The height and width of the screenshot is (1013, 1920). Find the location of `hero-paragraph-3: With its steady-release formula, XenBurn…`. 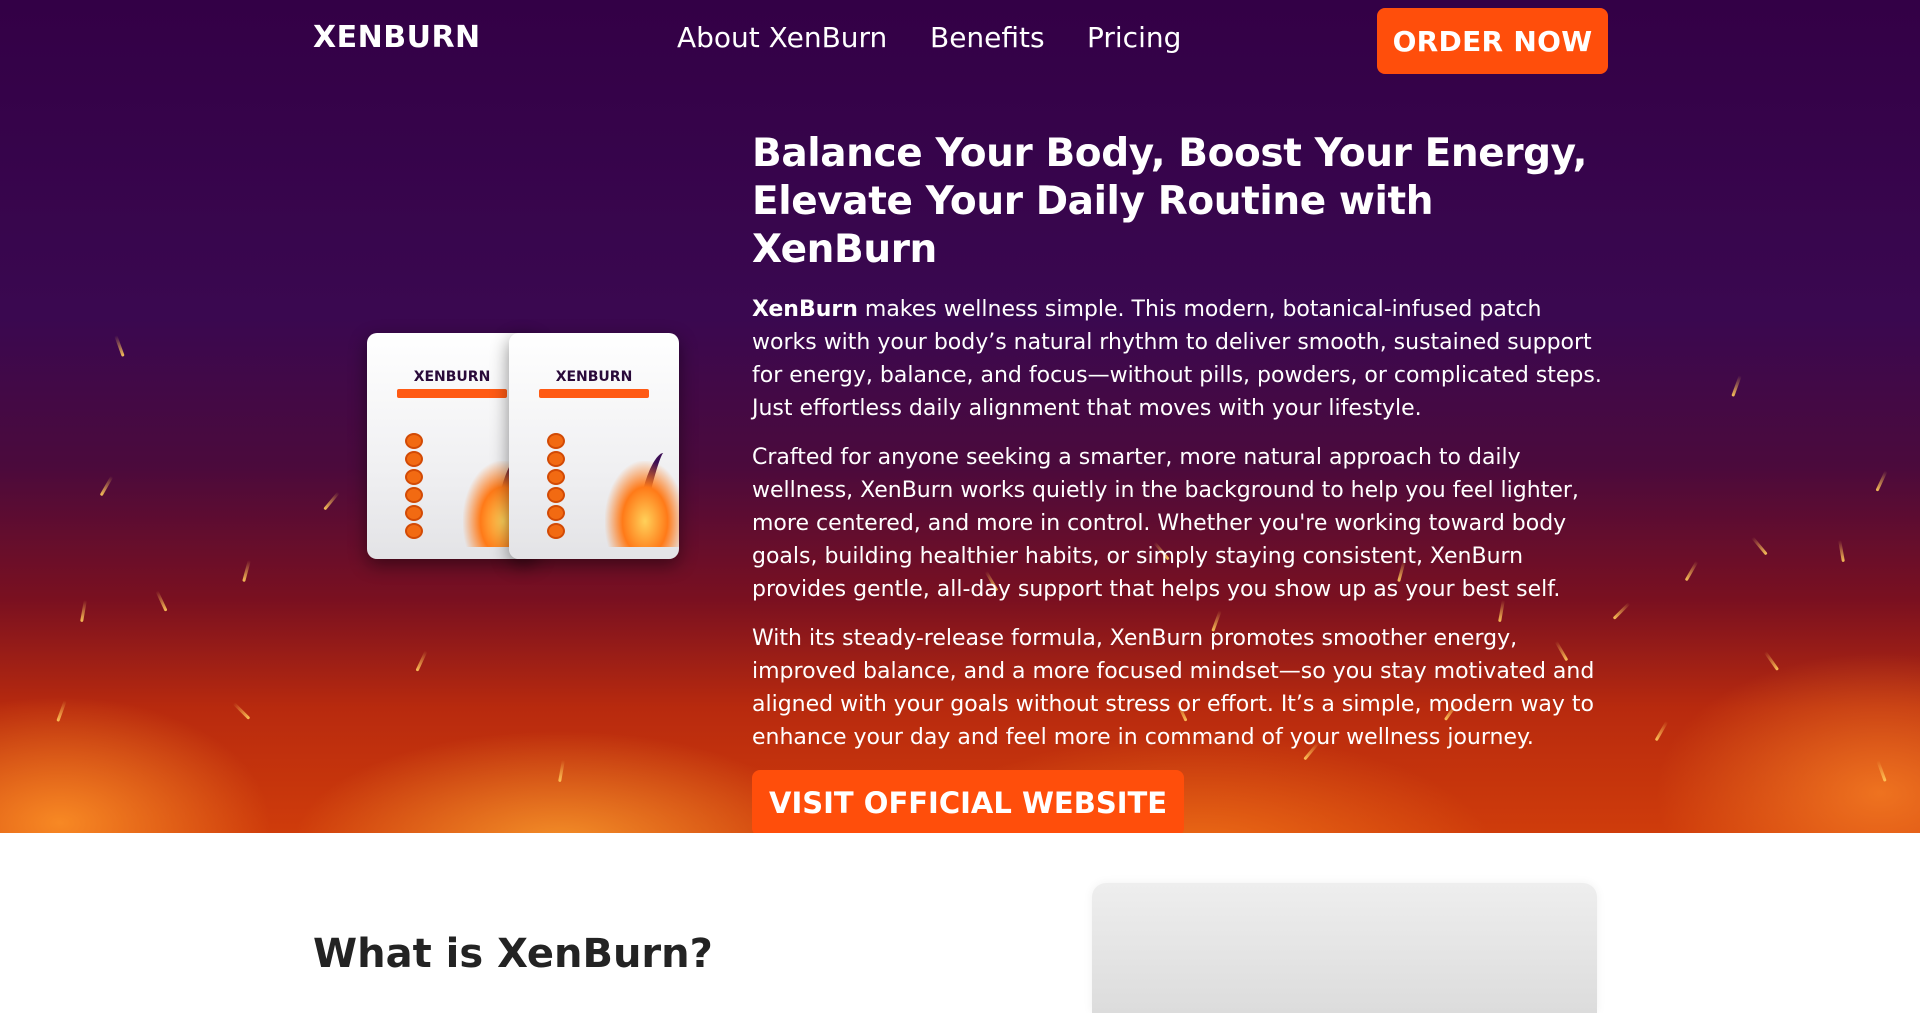

hero-paragraph-3: With its steady-release formula, XenBurn… is located at coordinates (1173, 688).